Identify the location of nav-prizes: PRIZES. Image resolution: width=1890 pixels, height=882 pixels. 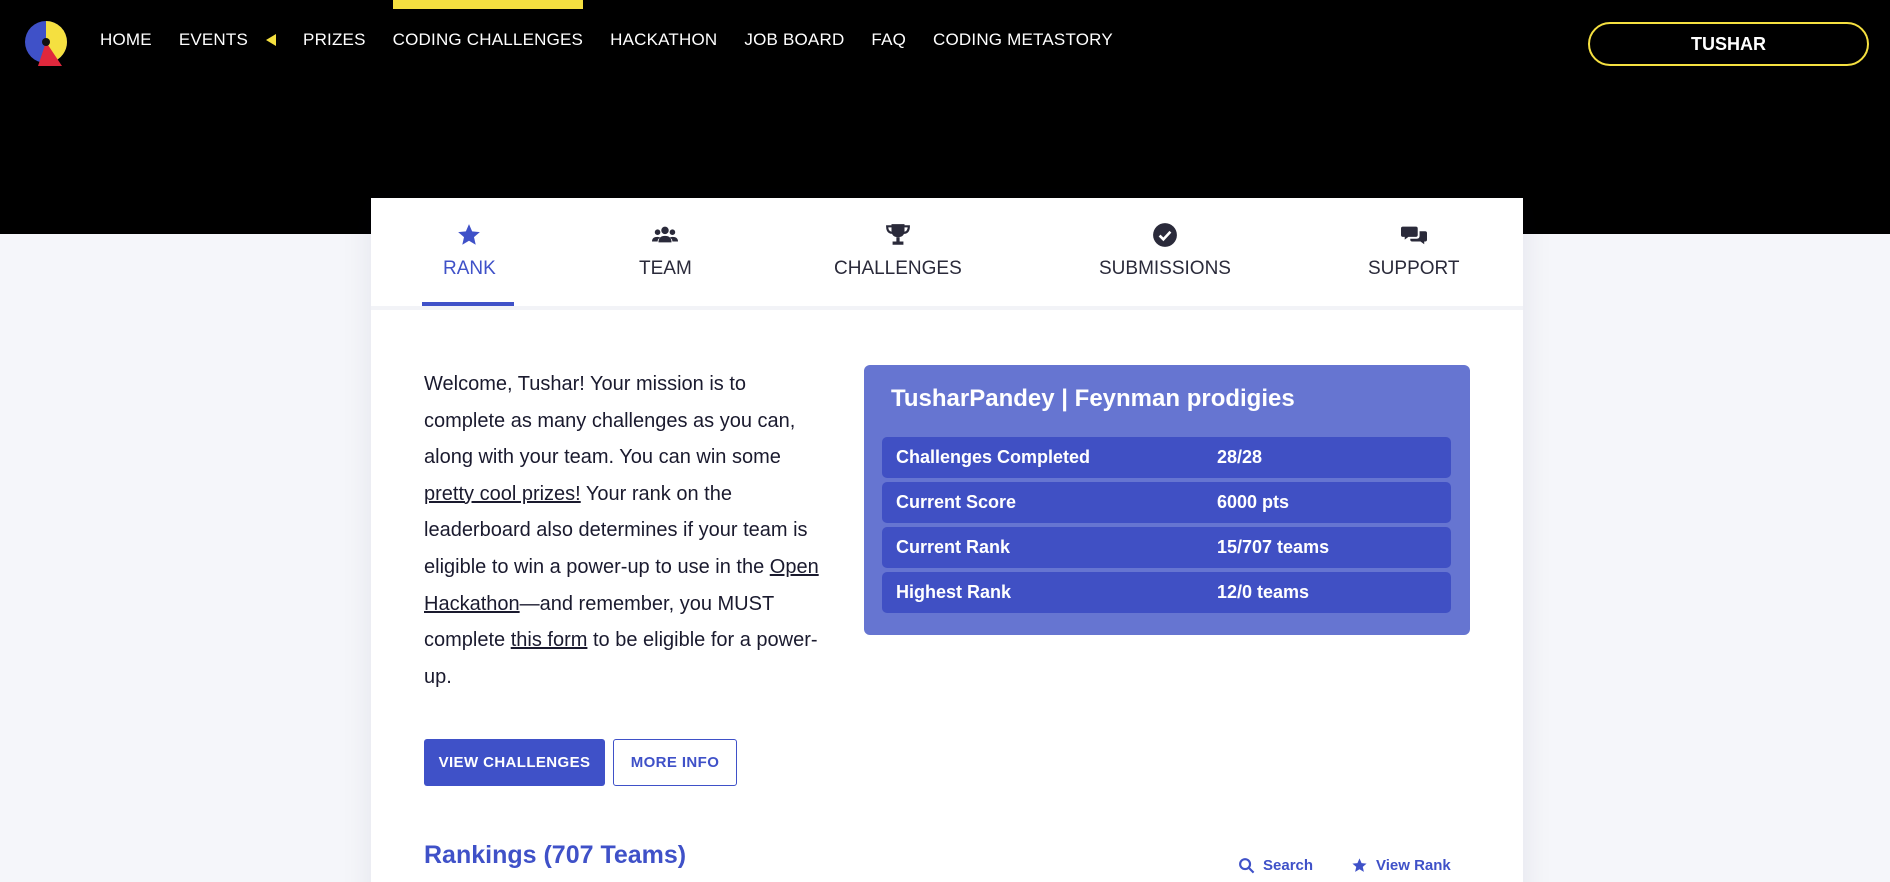
(334, 40).